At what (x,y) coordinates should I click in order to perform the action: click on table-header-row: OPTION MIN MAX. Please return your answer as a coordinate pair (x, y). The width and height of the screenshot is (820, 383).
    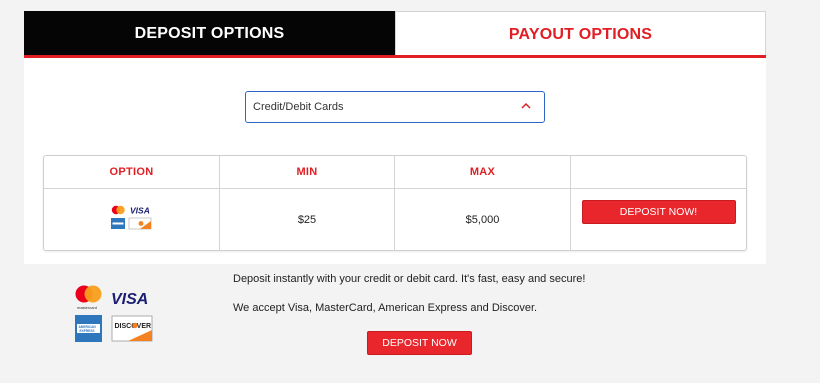
    Looking at the image, I should click on (395, 172).